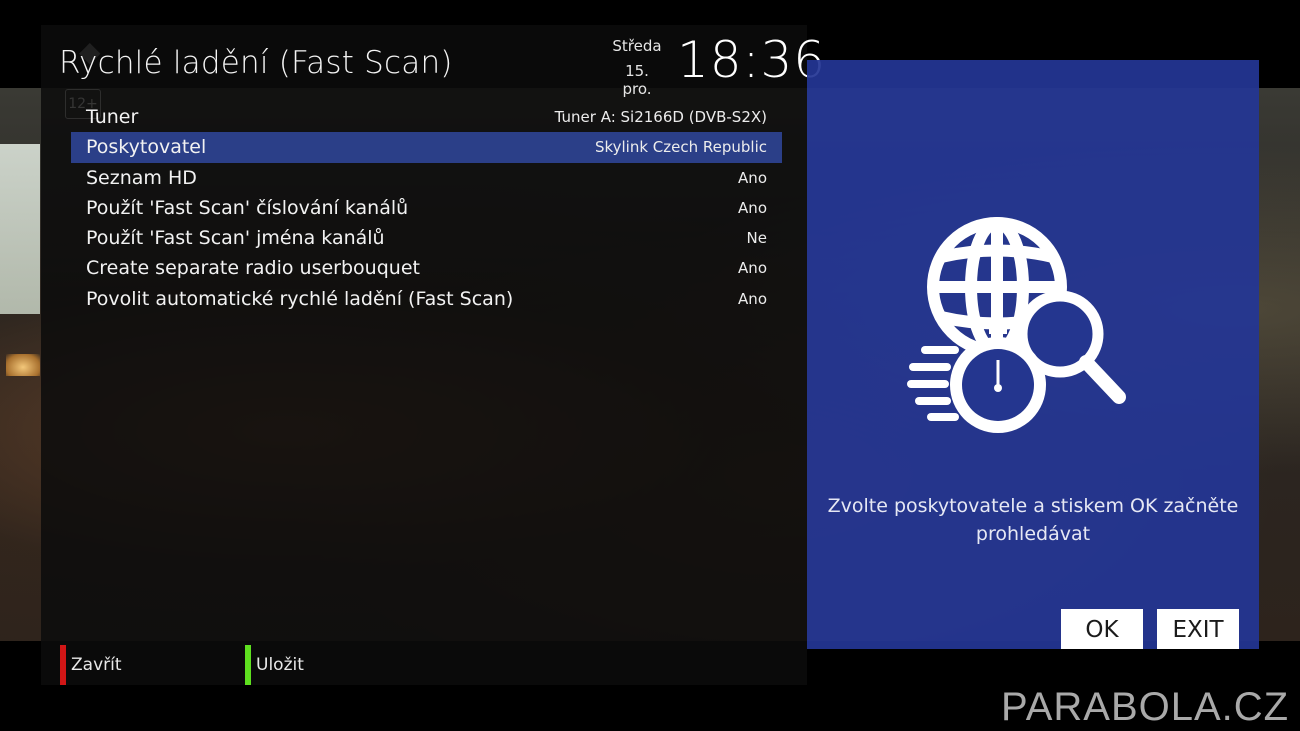 This screenshot has height=731, width=1300. I want to click on setting-row-tuner: Tuner Tuner A: Si2166D (DVB-S2X), so click(426, 117).